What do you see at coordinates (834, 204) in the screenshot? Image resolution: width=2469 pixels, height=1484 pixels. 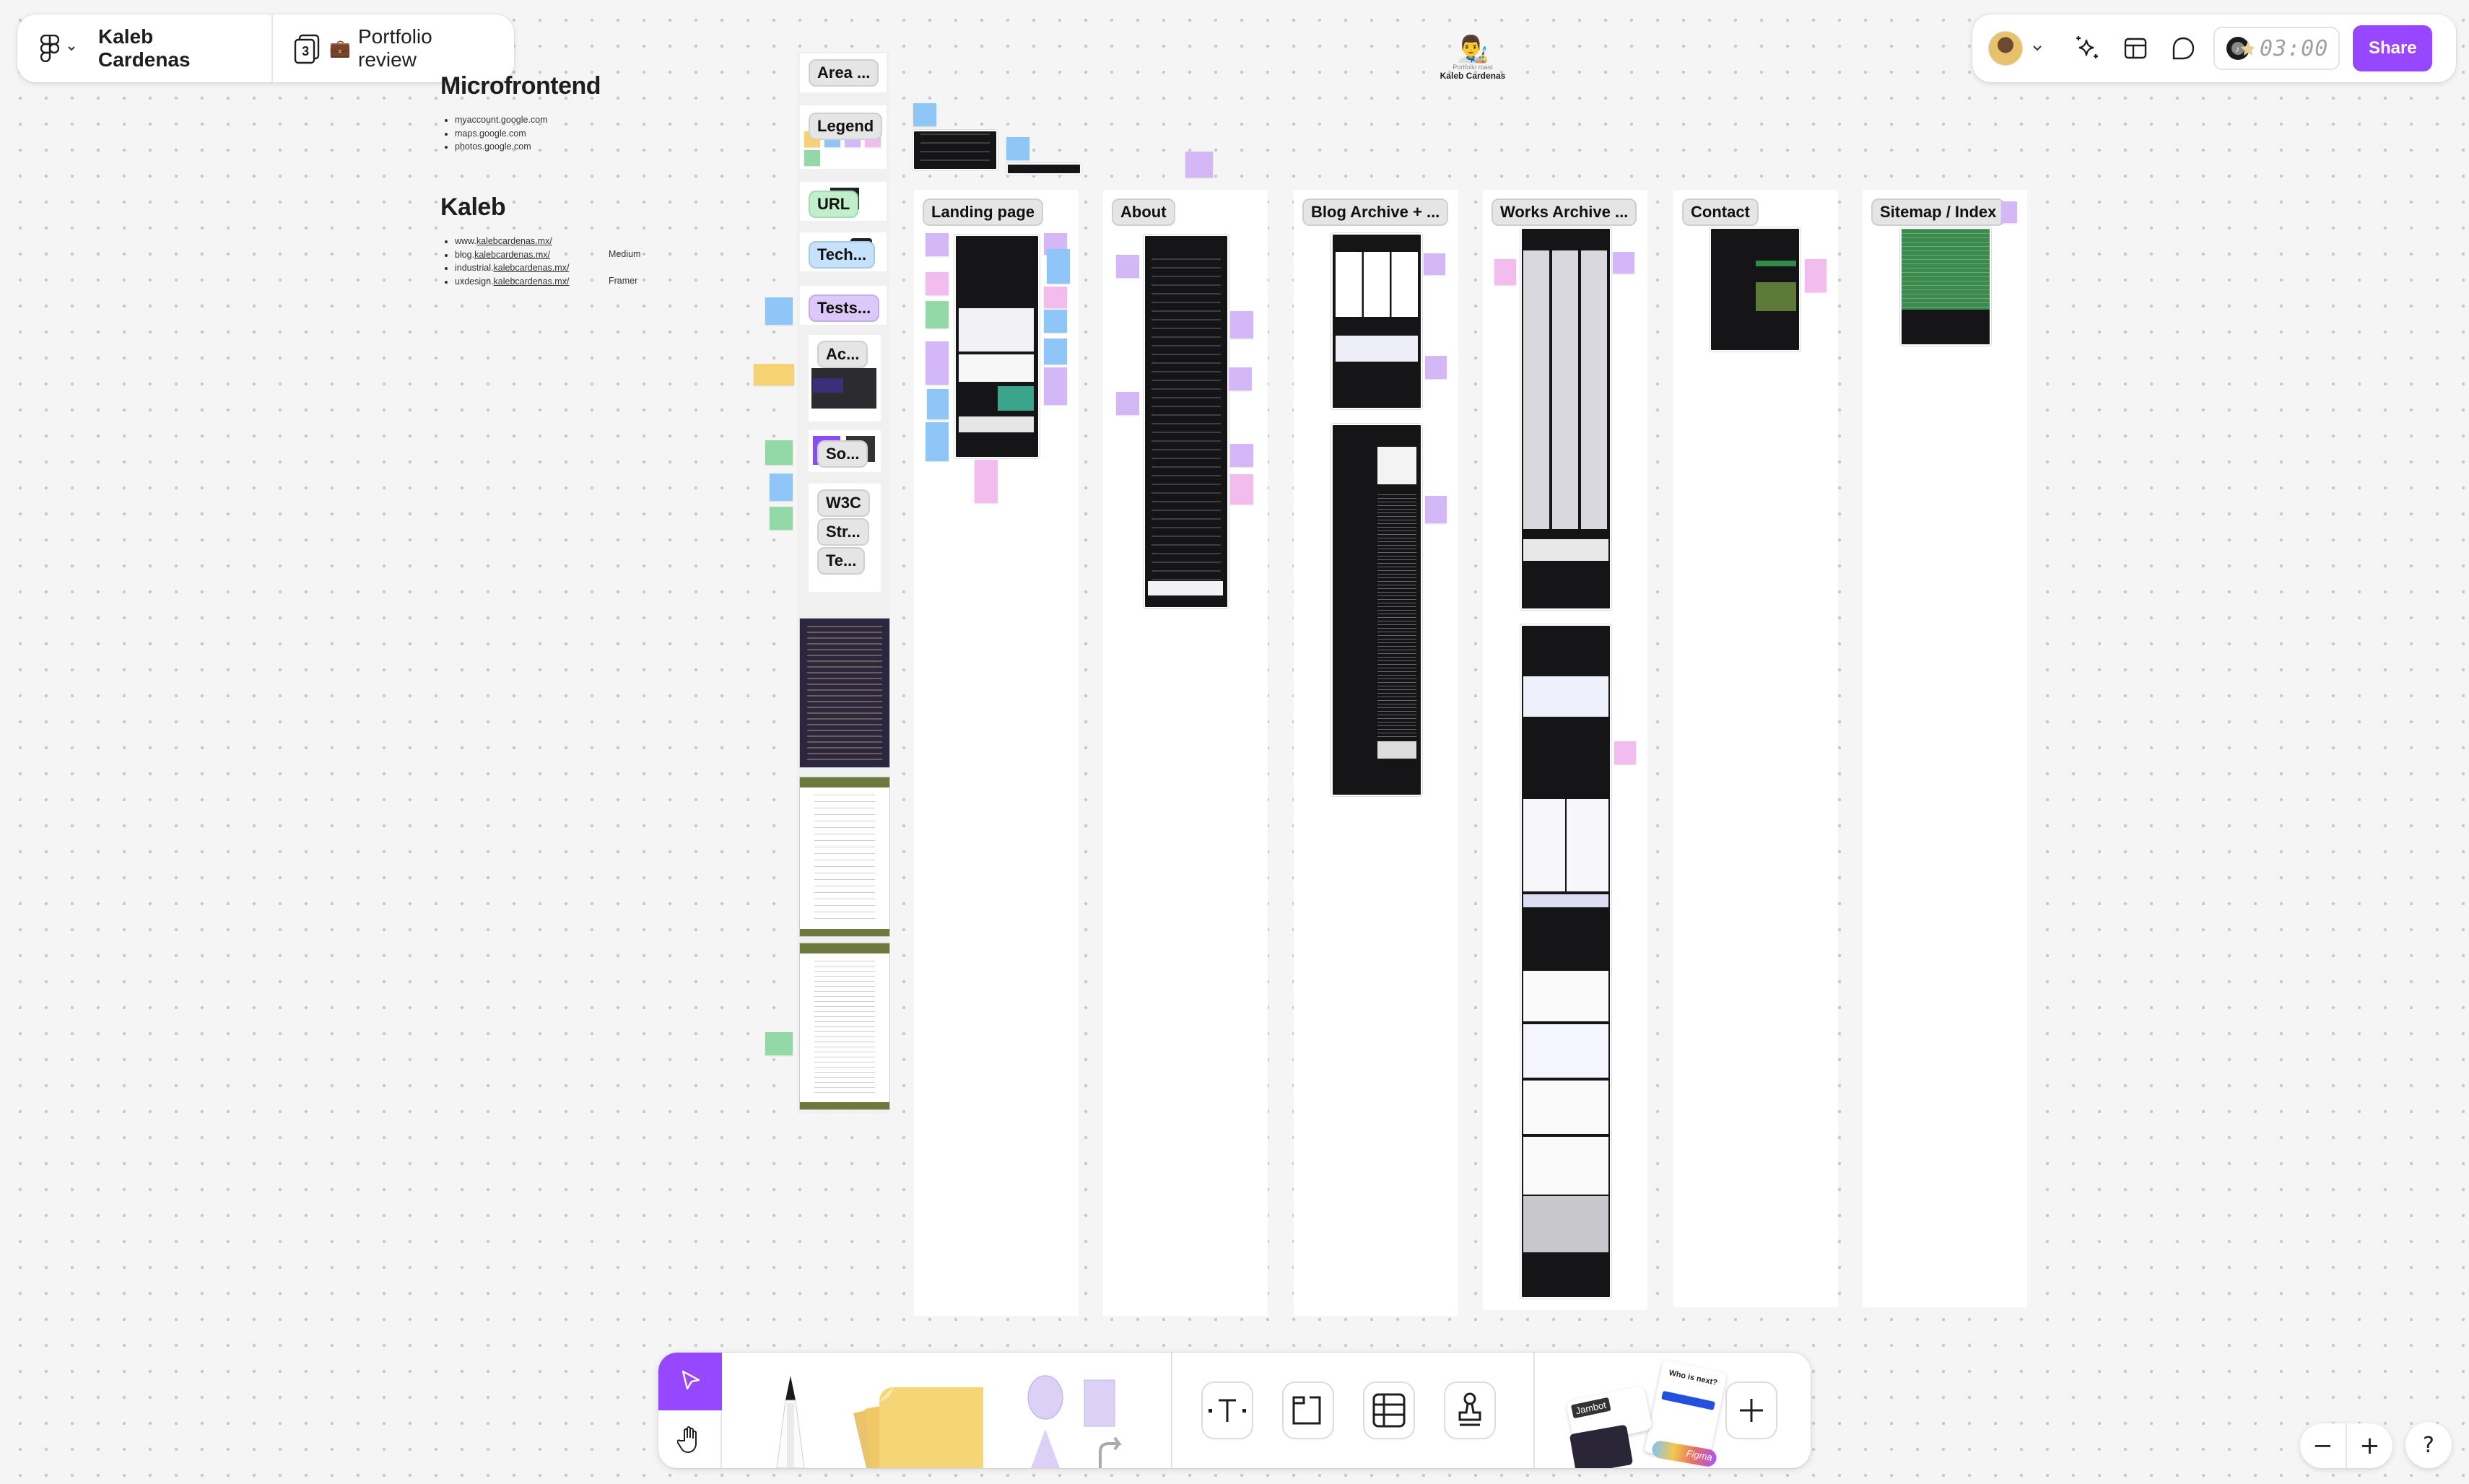 I see `section-label: URL` at bounding box center [834, 204].